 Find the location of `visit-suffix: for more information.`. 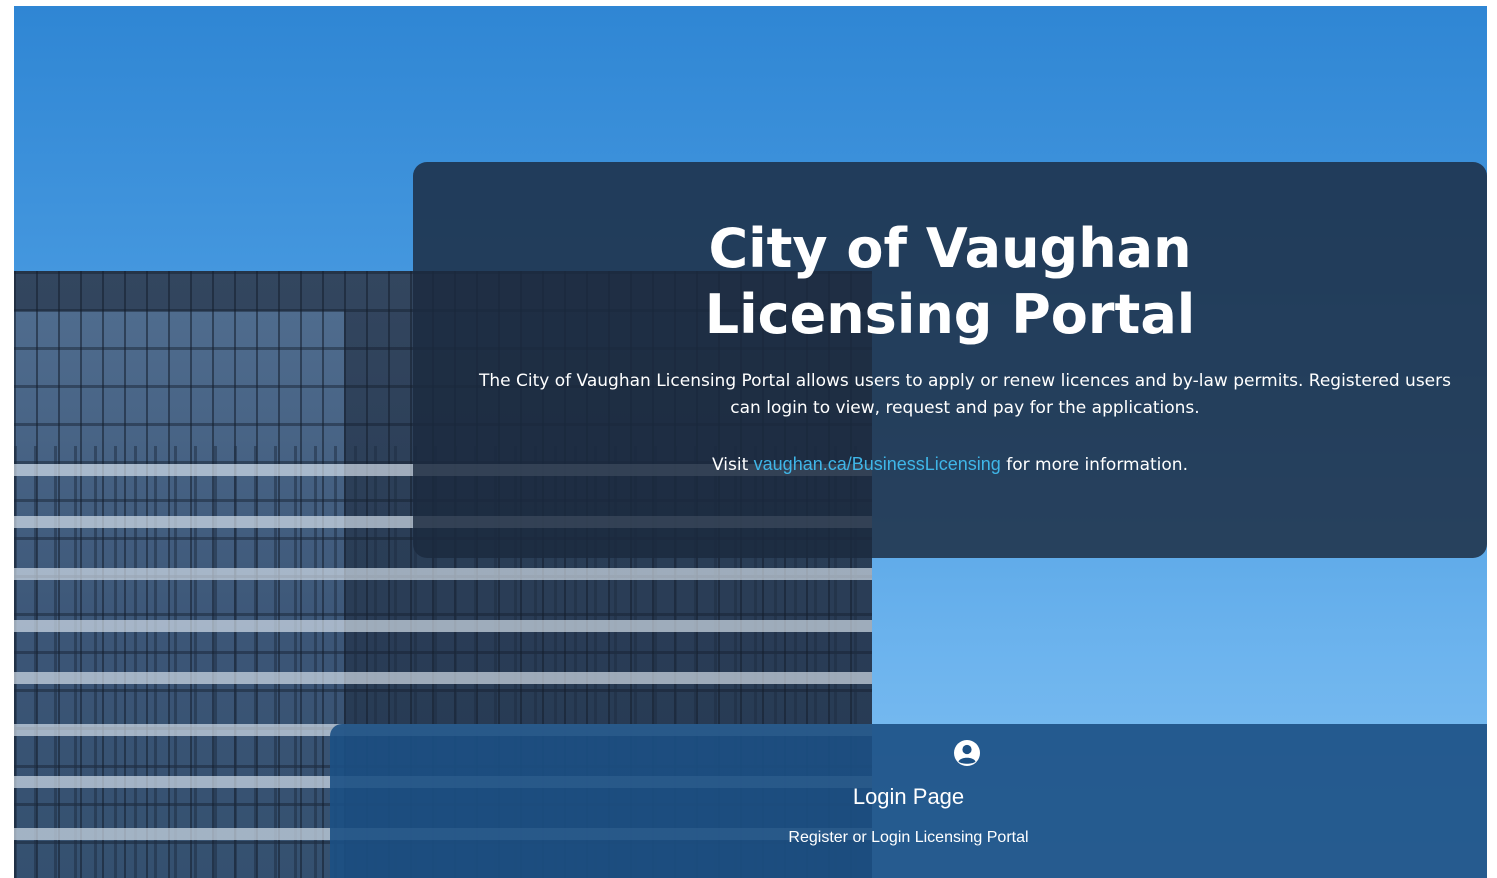

visit-suffix: for more information. is located at coordinates (1097, 465).